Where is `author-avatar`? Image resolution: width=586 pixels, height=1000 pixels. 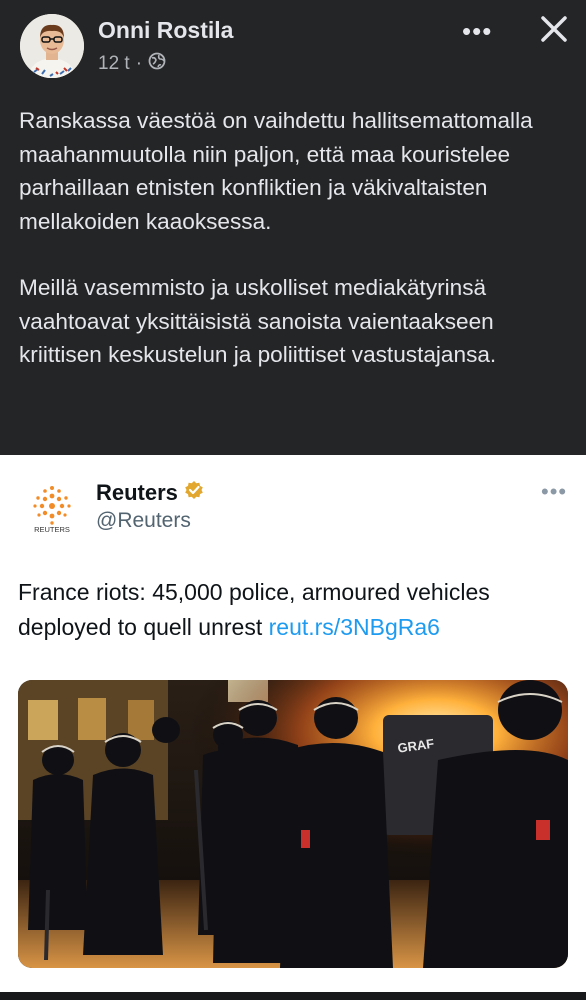 author-avatar is located at coordinates (52, 46).